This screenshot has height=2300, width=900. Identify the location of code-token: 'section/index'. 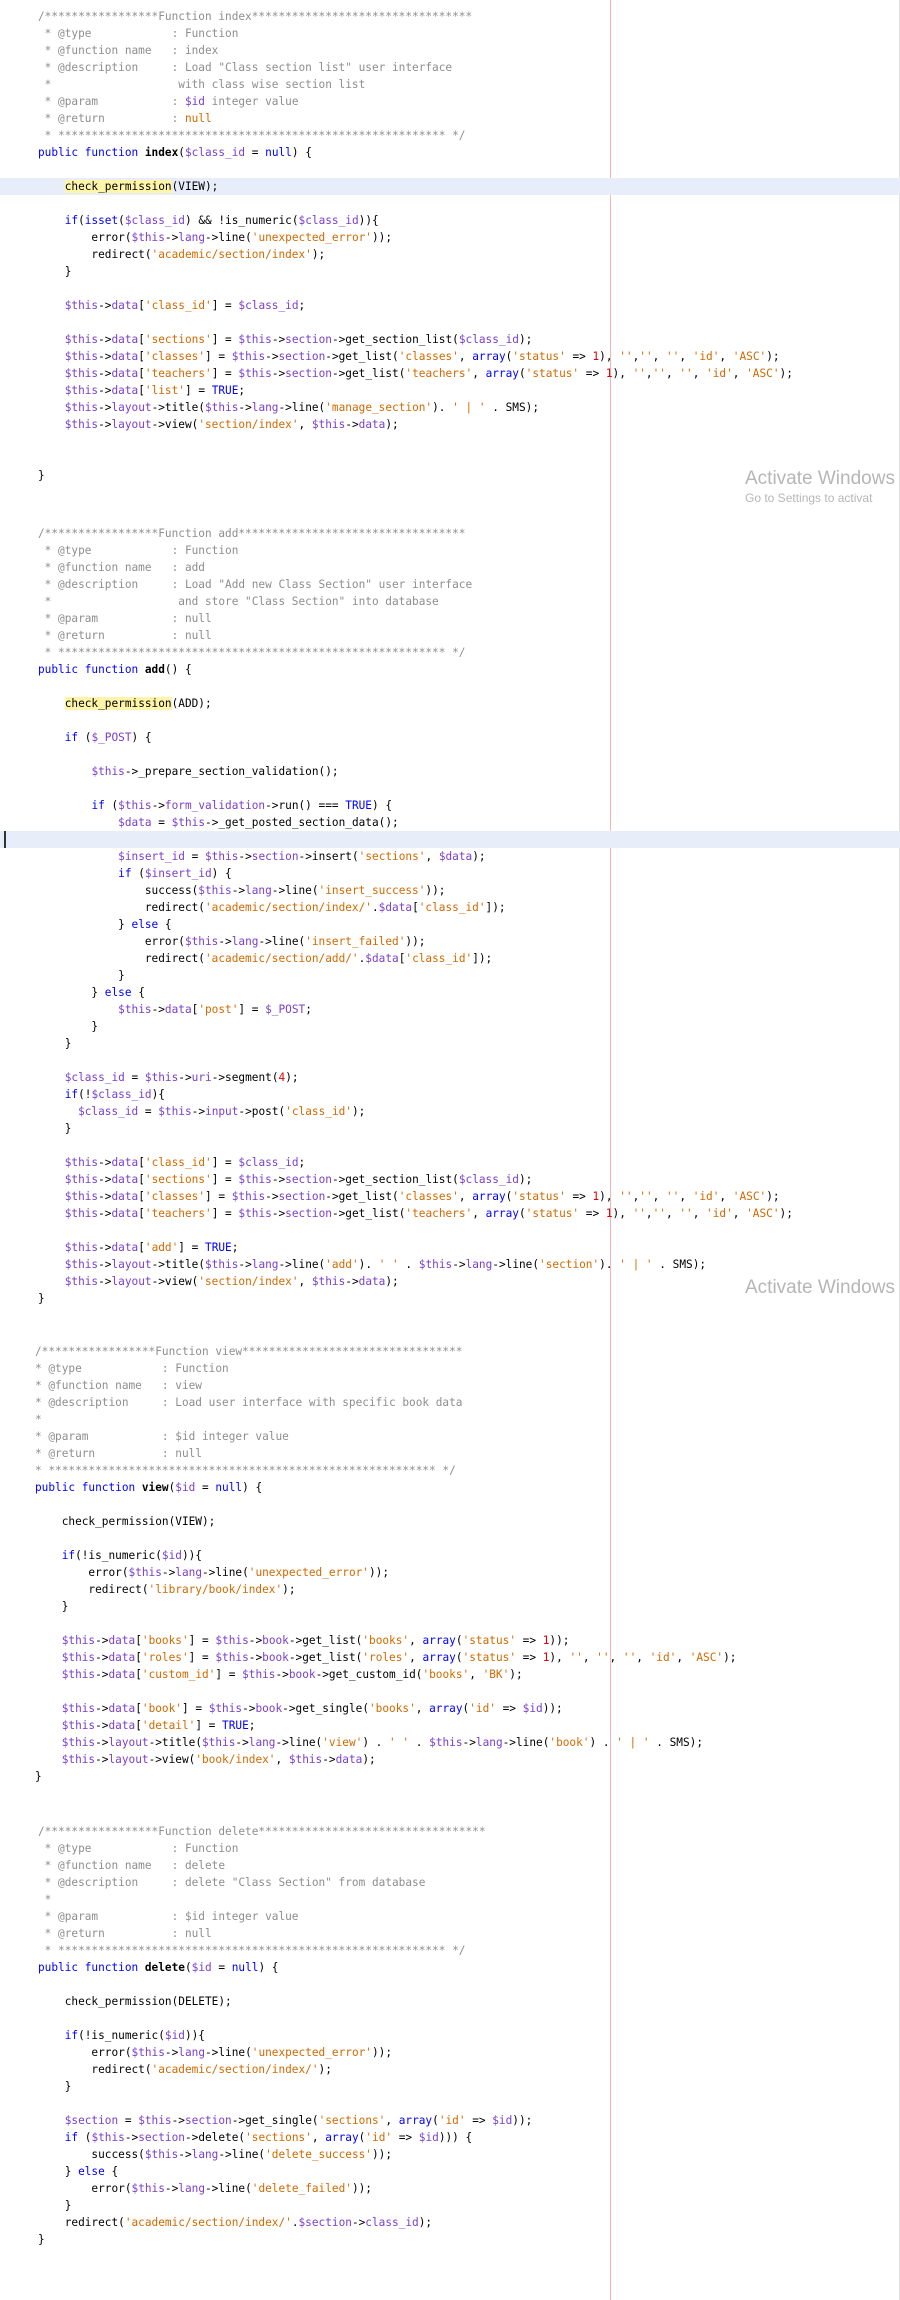
(248, 424).